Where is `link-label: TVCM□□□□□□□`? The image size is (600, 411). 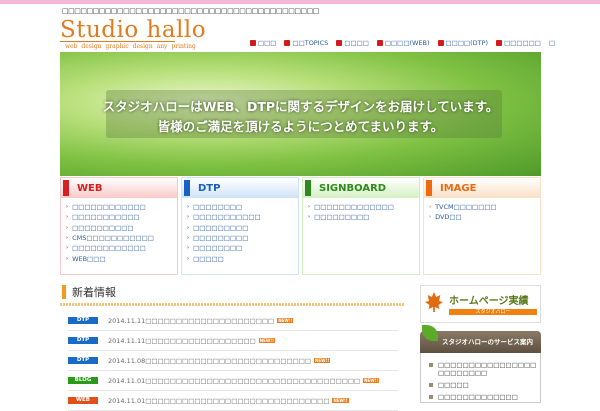 link-label: TVCM□□□□□□□ is located at coordinates (466, 207).